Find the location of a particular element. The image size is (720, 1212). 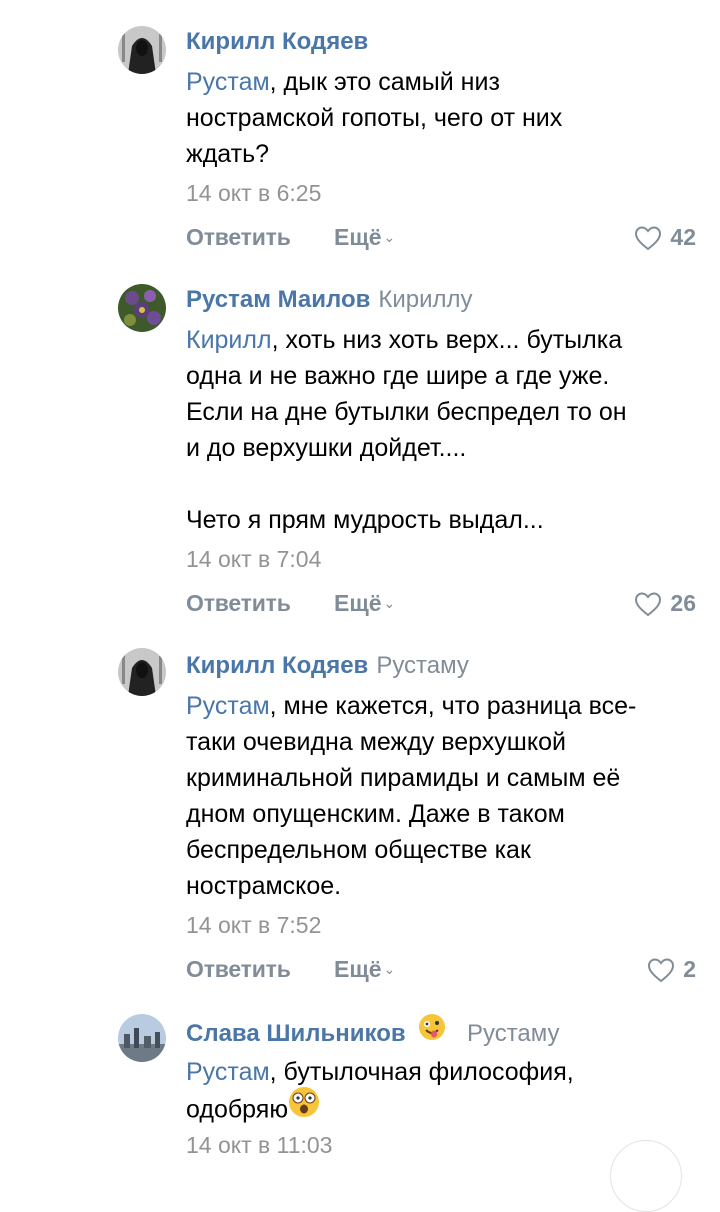

comment-date: 14 окт в 11:03 is located at coordinates (259, 1145).